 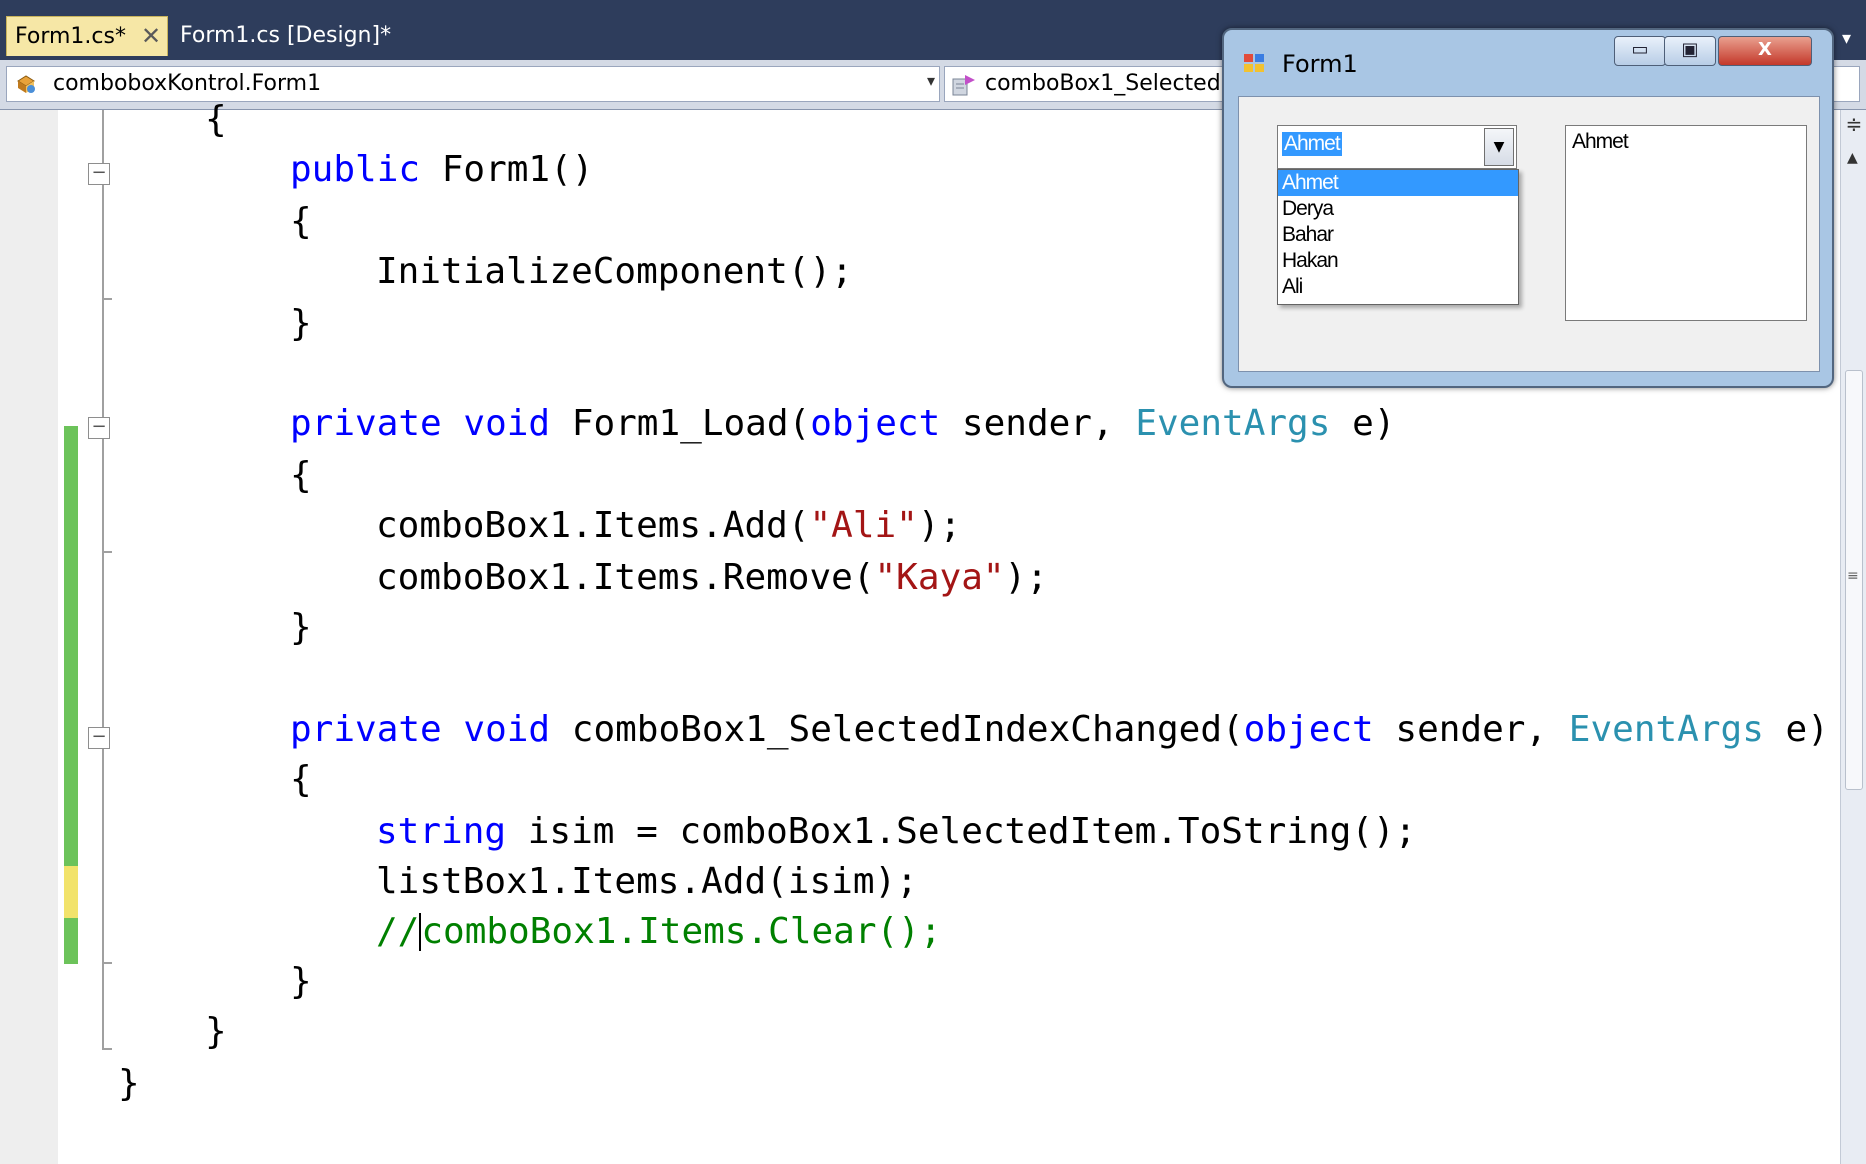 I want to click on code-line: //comboBox1.Items.Clear();, so click(x=659, y=932).